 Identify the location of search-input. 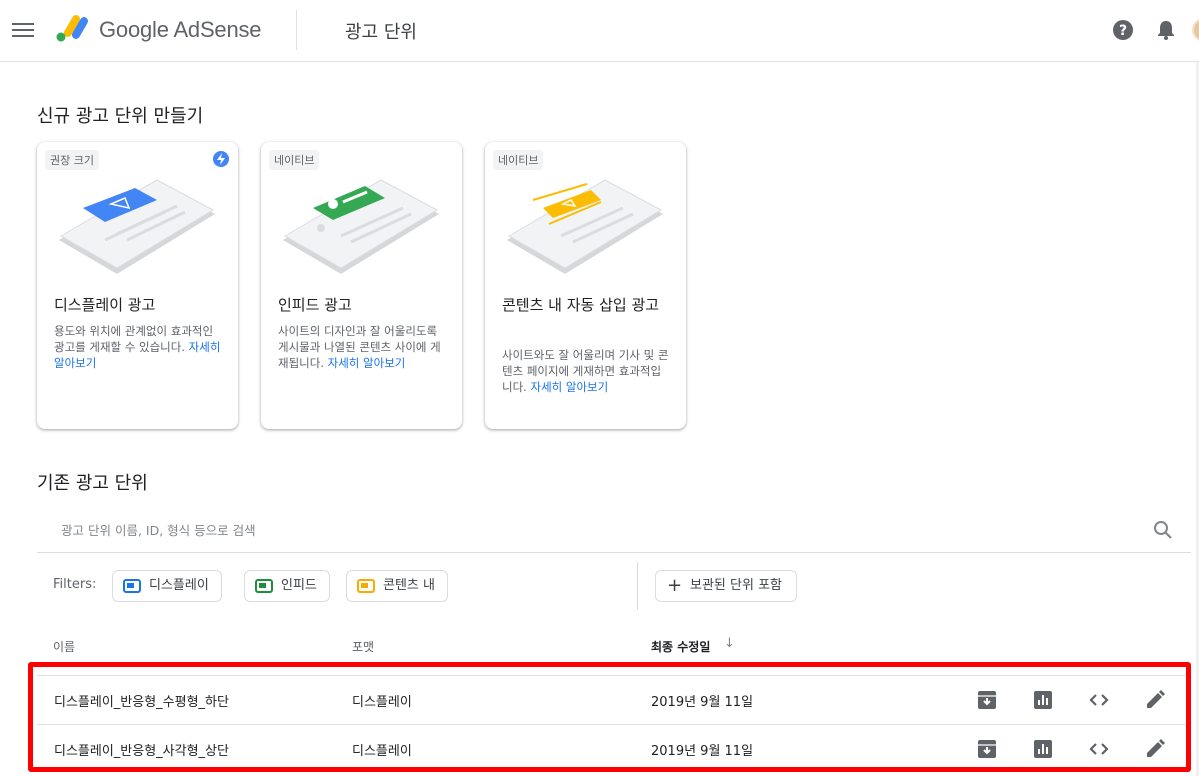
(561, 530).